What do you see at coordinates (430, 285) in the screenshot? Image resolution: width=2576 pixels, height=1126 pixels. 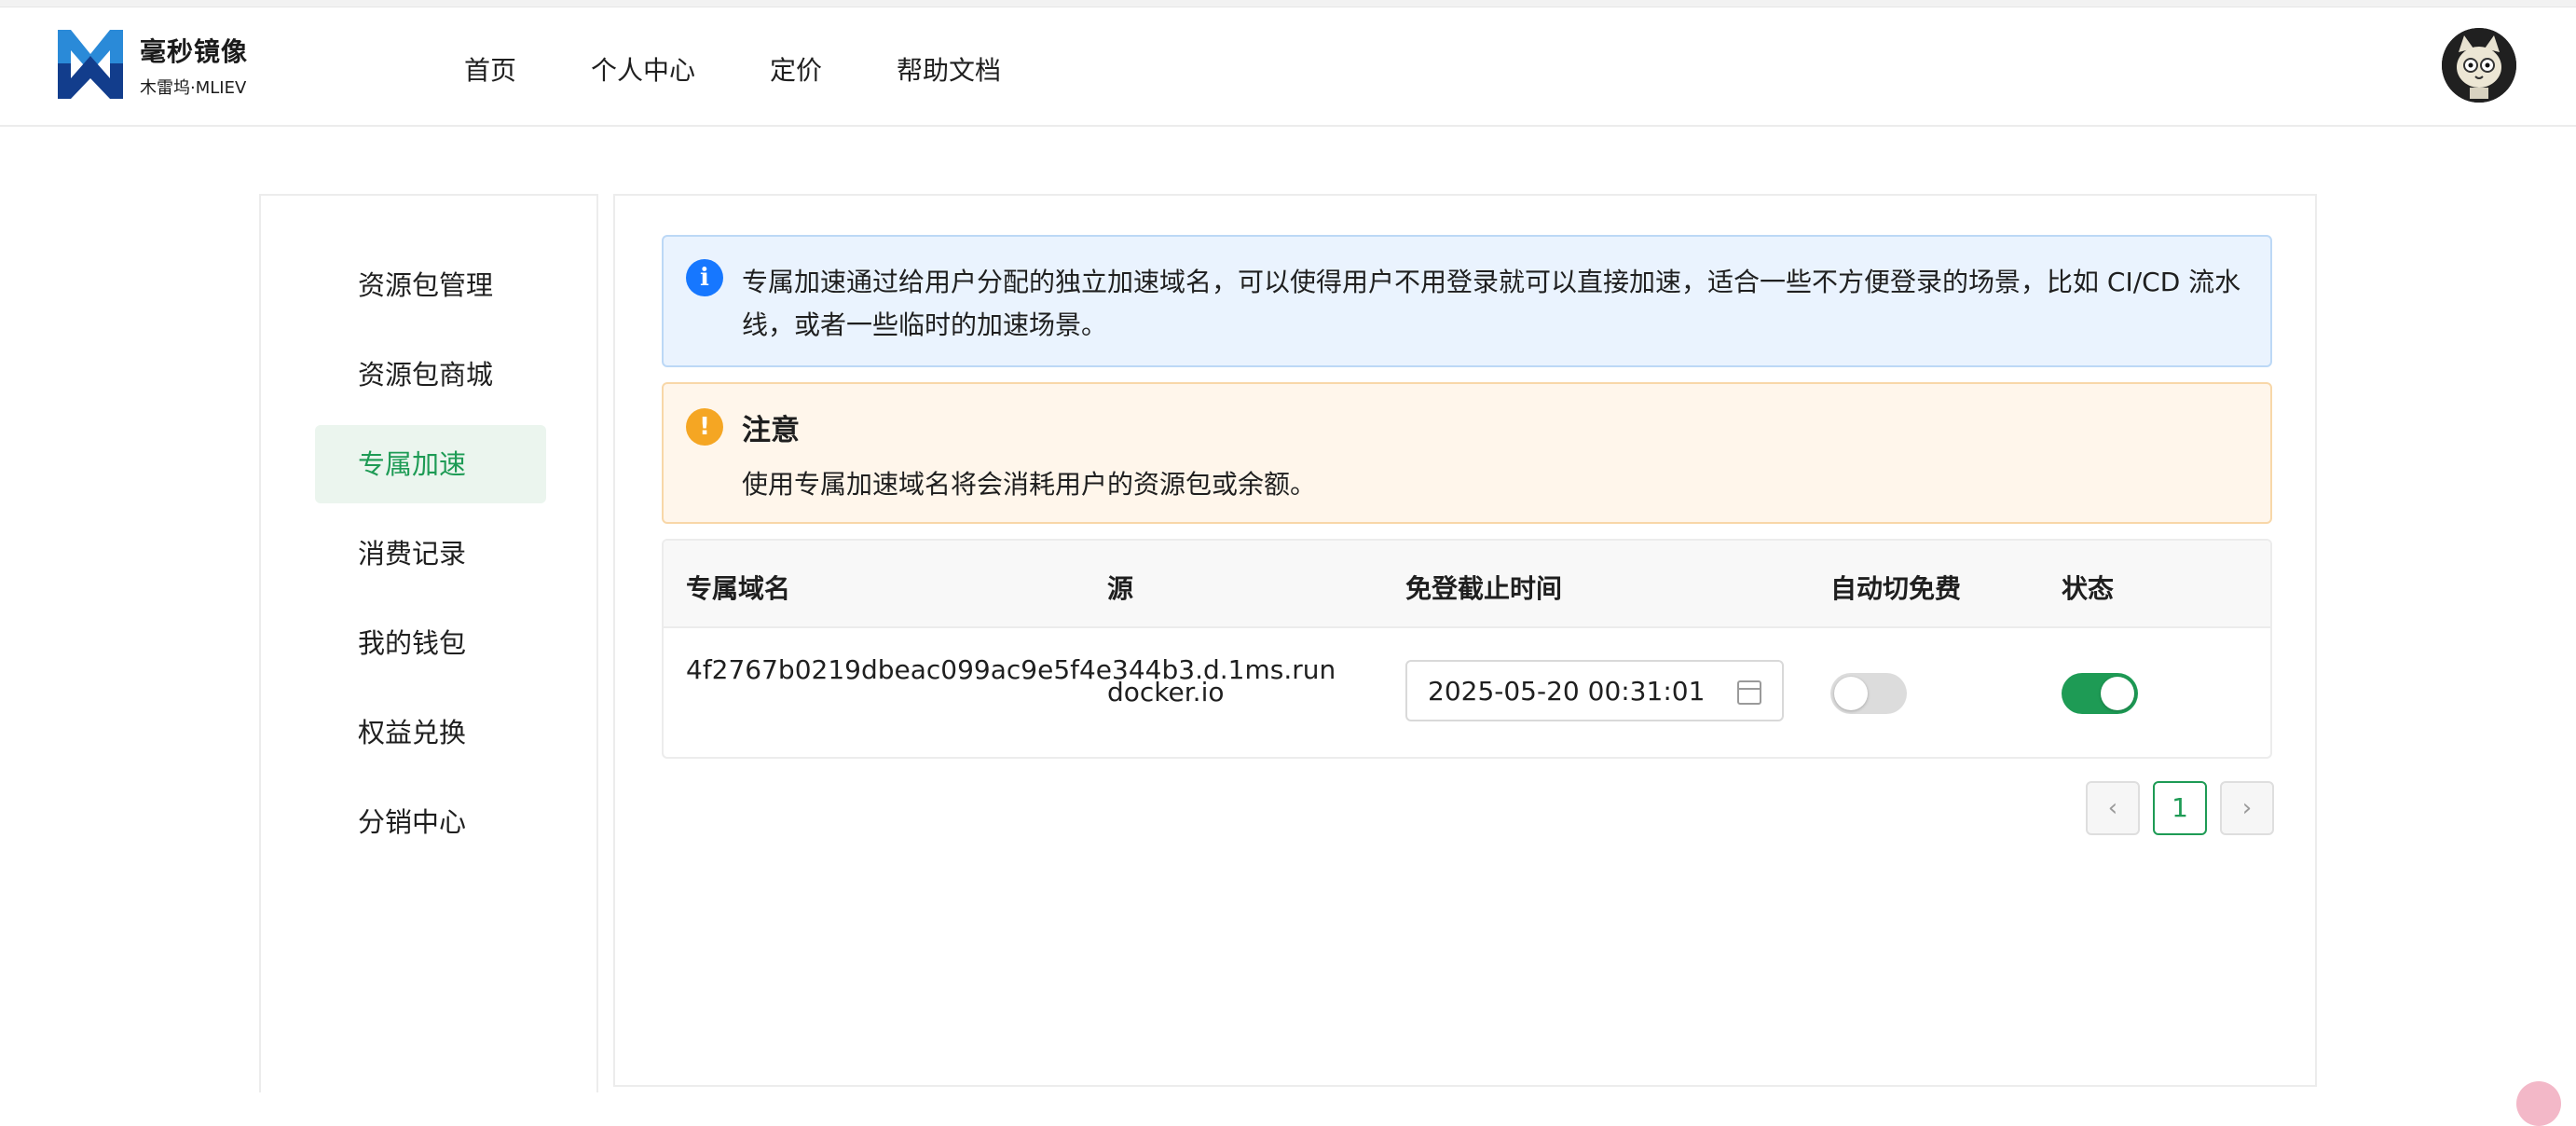 I see `sidebar-item-resource-packs: 资源包管理` at bounding box center [430, 285].